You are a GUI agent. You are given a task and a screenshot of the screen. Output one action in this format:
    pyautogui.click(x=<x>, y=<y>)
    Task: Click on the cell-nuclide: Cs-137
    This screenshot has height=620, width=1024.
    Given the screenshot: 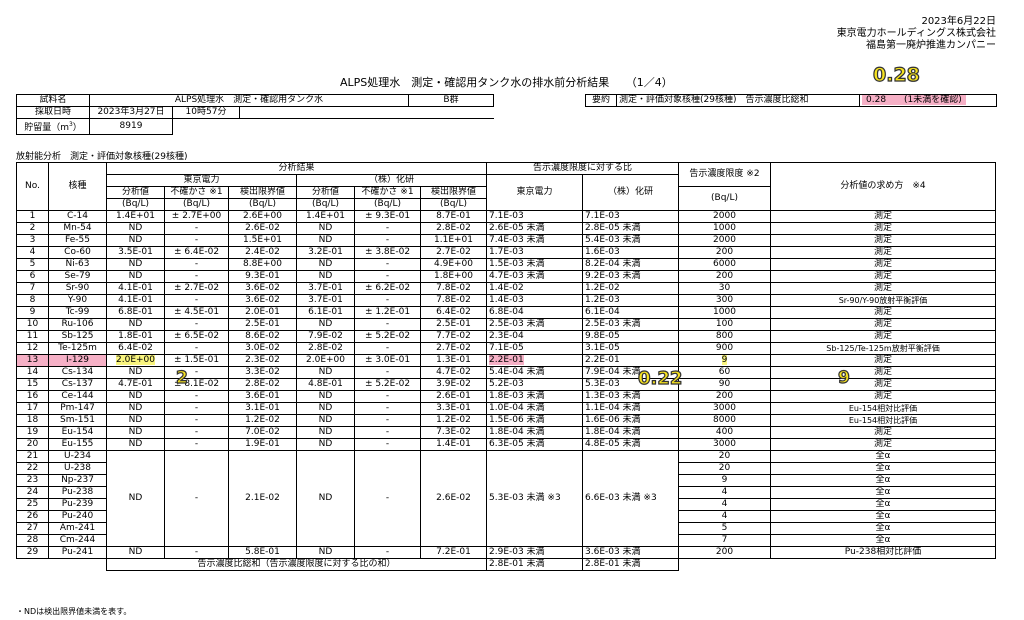 What is the action you would take?
    pyautogui.click(x=77, y=384)
    